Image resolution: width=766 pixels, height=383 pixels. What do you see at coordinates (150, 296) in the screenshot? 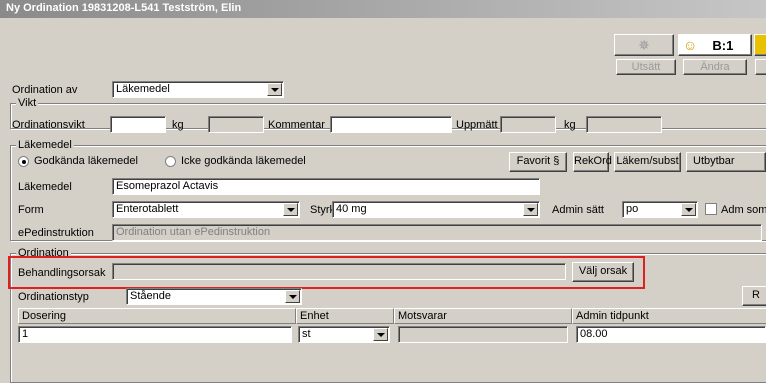
I see `ordinationstyp-value: Stående` at bounding box center [150, 296].